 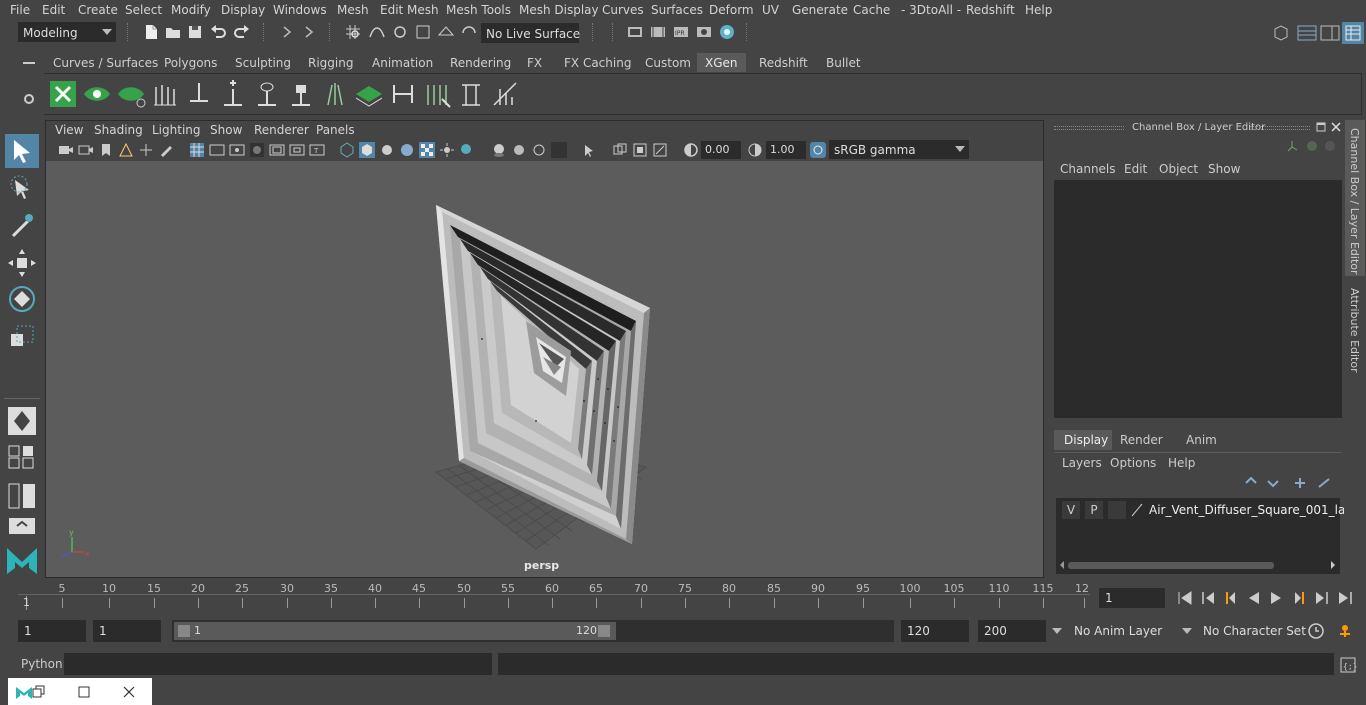 I want to click on layer-menu-help: Help, so click(x=1181, y=463).